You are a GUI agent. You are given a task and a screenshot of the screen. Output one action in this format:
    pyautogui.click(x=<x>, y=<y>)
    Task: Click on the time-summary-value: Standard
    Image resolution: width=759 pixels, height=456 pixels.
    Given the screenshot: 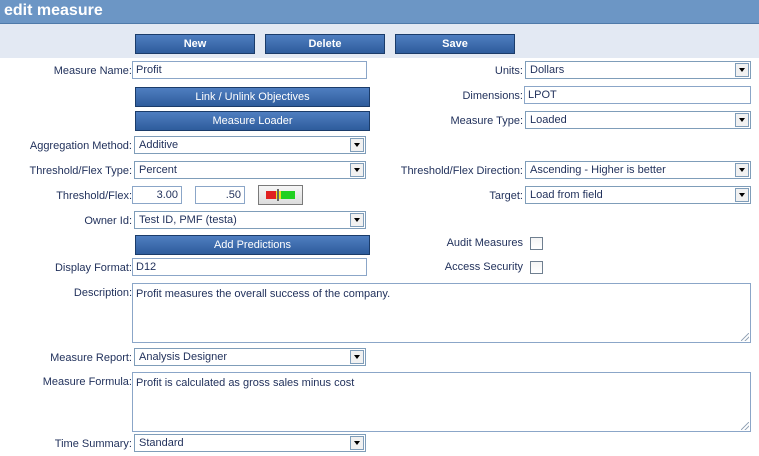 What is the action you would take?
    pyautogui.click(x=161, y=443)
    